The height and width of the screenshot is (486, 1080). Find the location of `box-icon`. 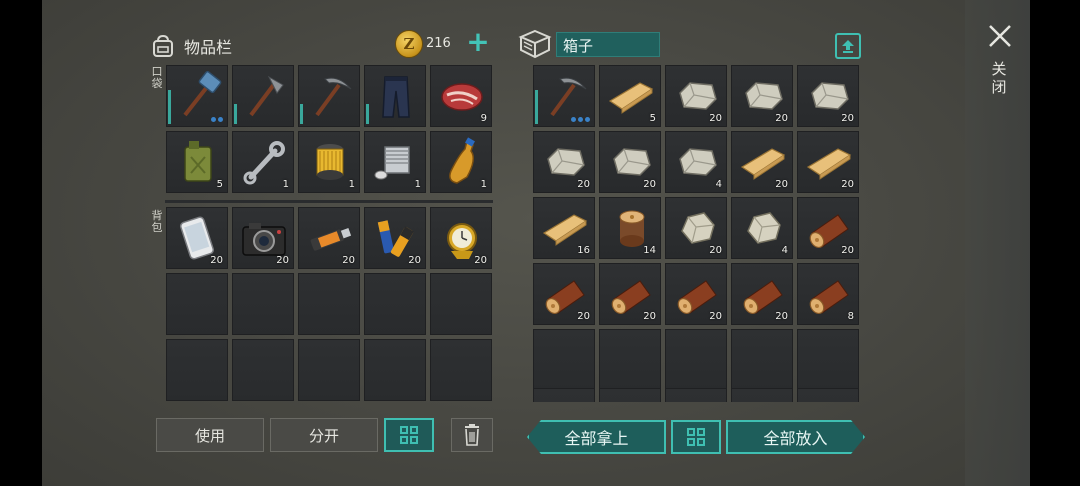

box-icon is located at coordinates (535, 44).